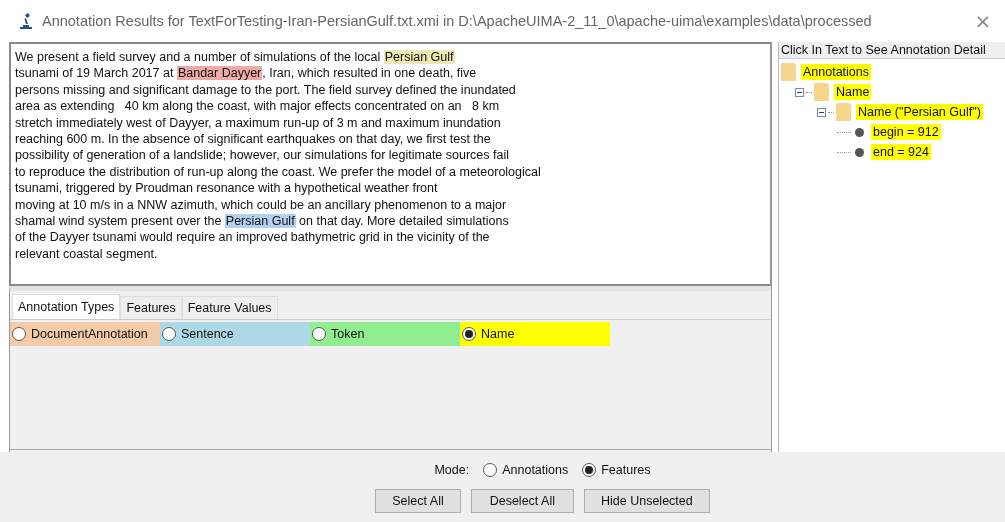  I want to click on document-text: to reproduce the distribution of run-up along the coast. We prefer the model of a meteorological, so click(278, 171).